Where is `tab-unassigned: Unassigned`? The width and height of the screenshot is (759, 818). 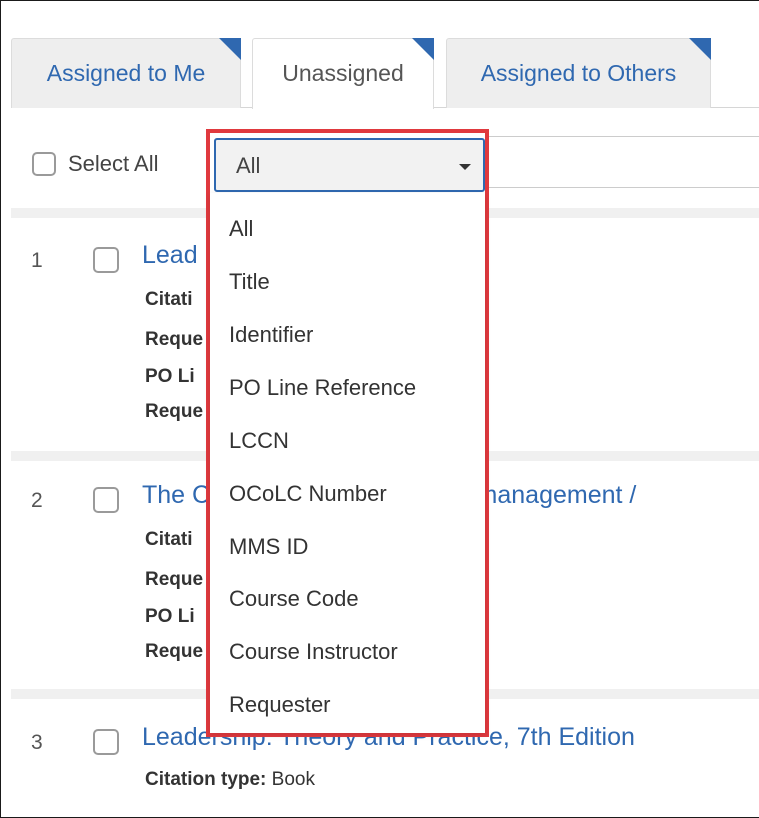 tab-unassigned: Unassigned is located at coordinates (343, 73).